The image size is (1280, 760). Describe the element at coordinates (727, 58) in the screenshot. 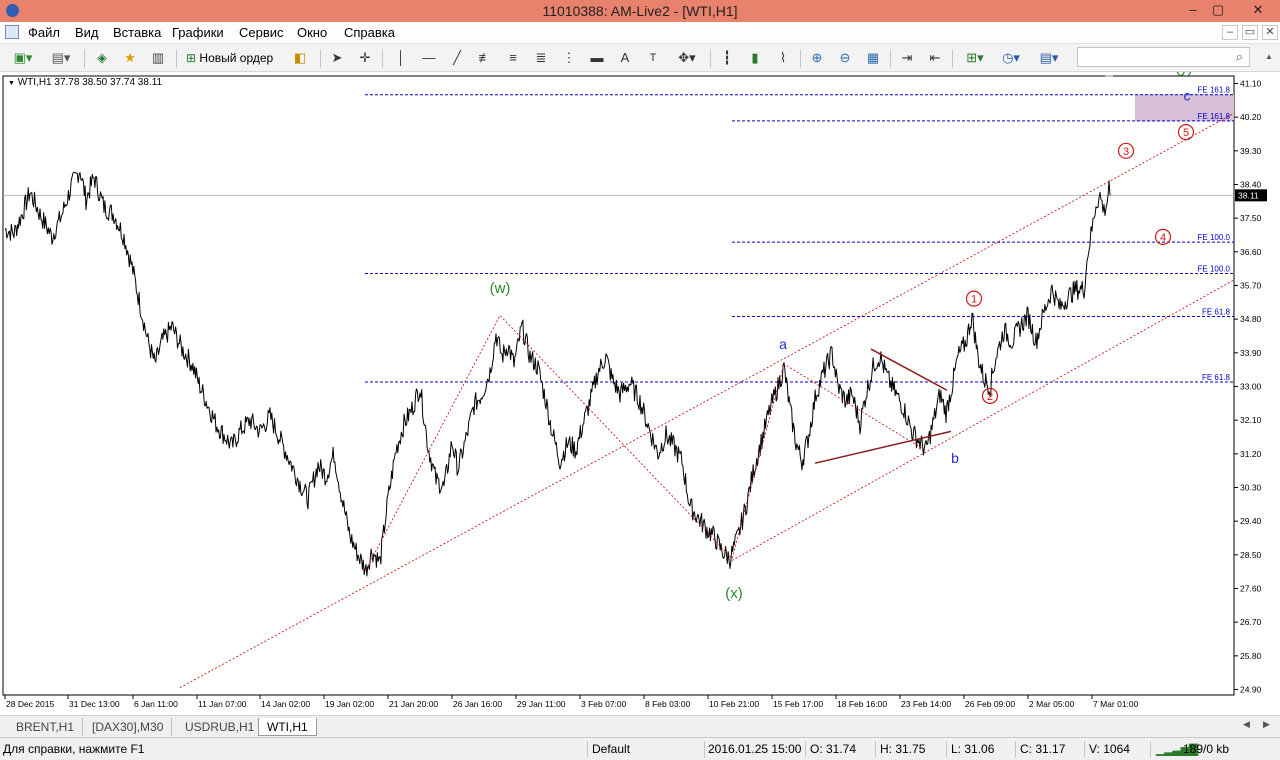

I see `bar-chart-icon: ┇` at that location.